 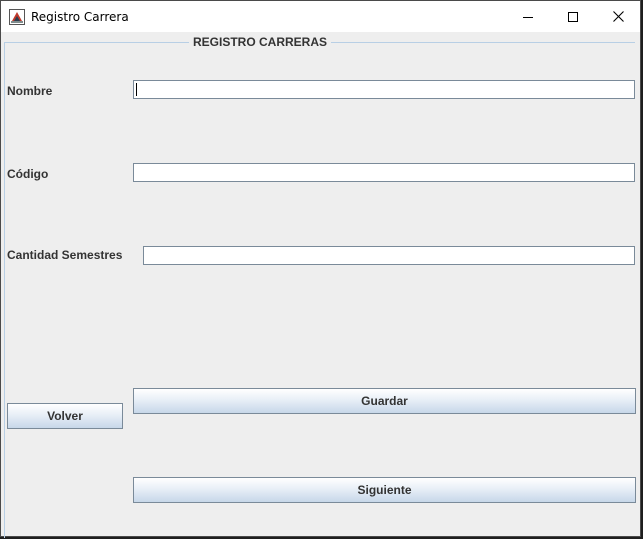 I want to click on cantidad-semestres-field, so click(x=389, y=255).